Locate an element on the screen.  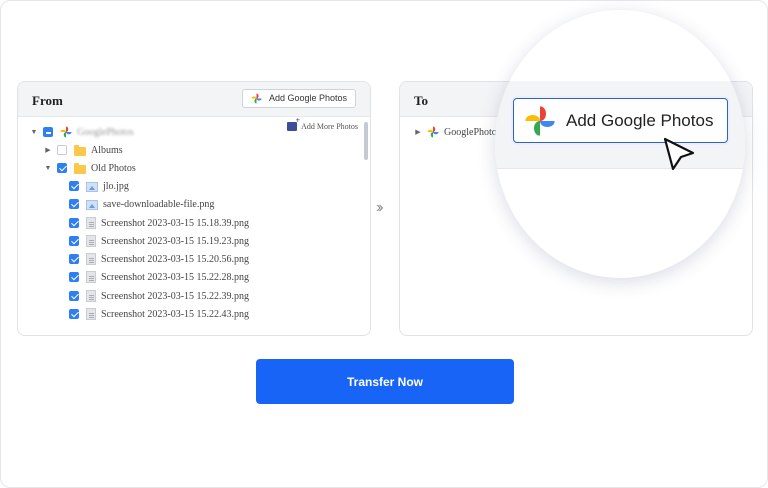
tree-item-file: Screenshot 2023-03-15 15.19.23.png is located at coordinates (159, 241).